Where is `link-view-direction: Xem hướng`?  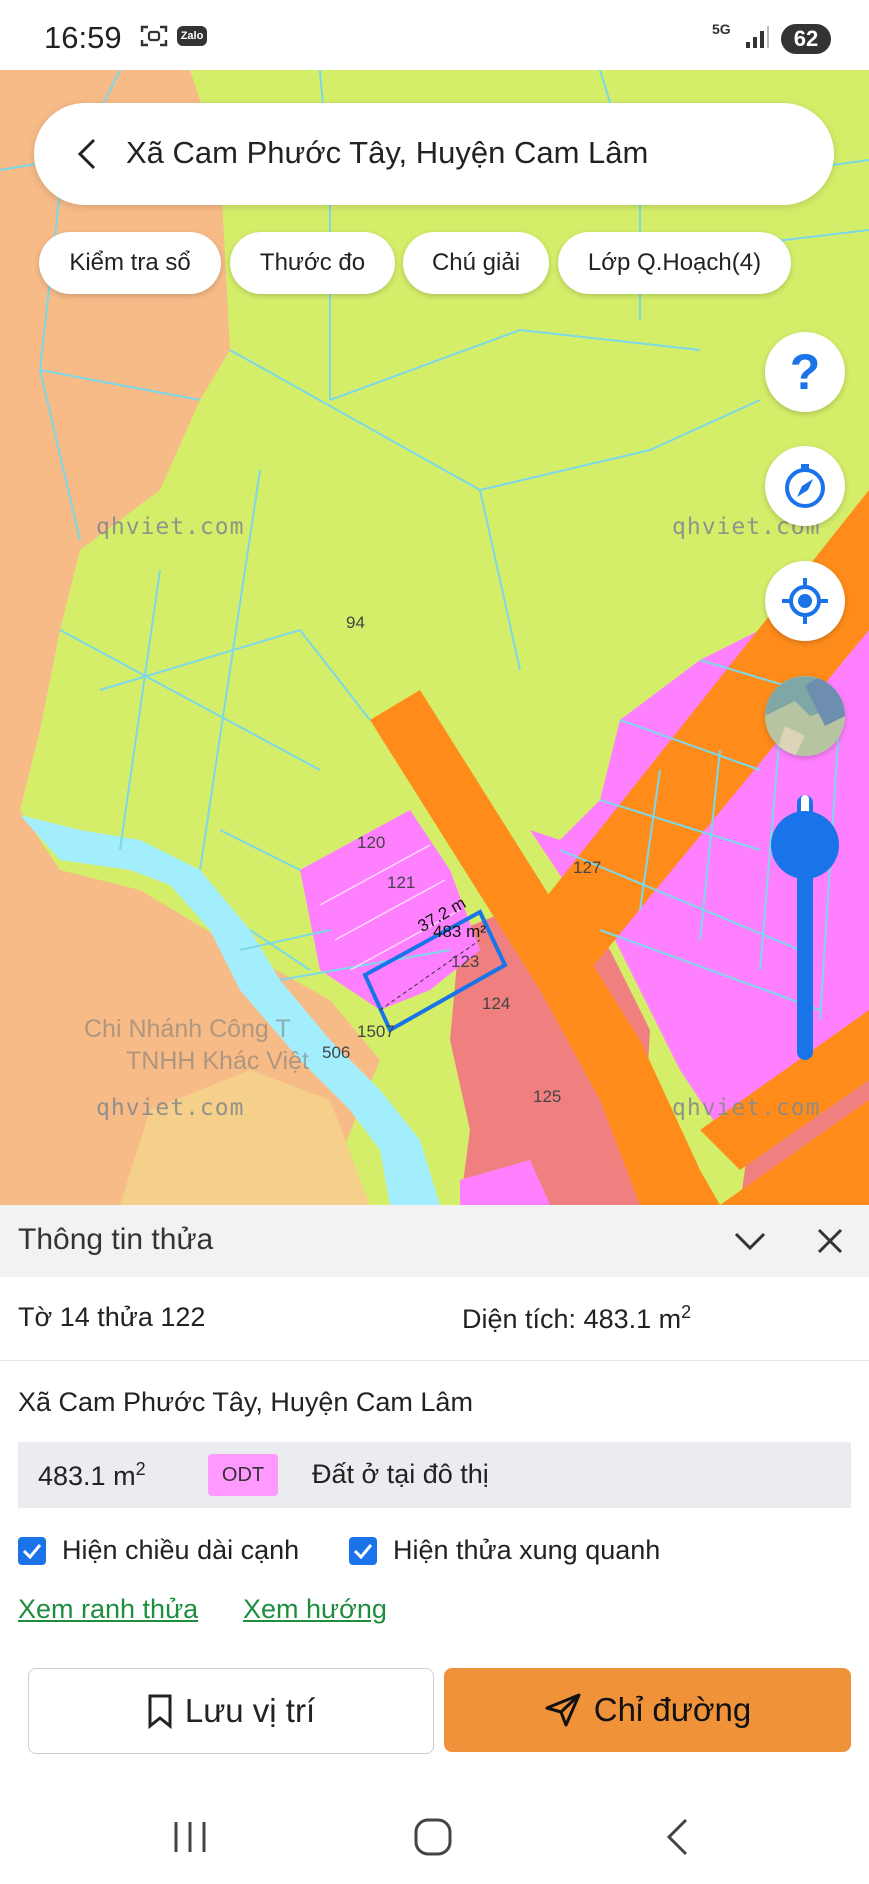 link-view-direction: Xem hướng is located at coordinates (315, 1609).